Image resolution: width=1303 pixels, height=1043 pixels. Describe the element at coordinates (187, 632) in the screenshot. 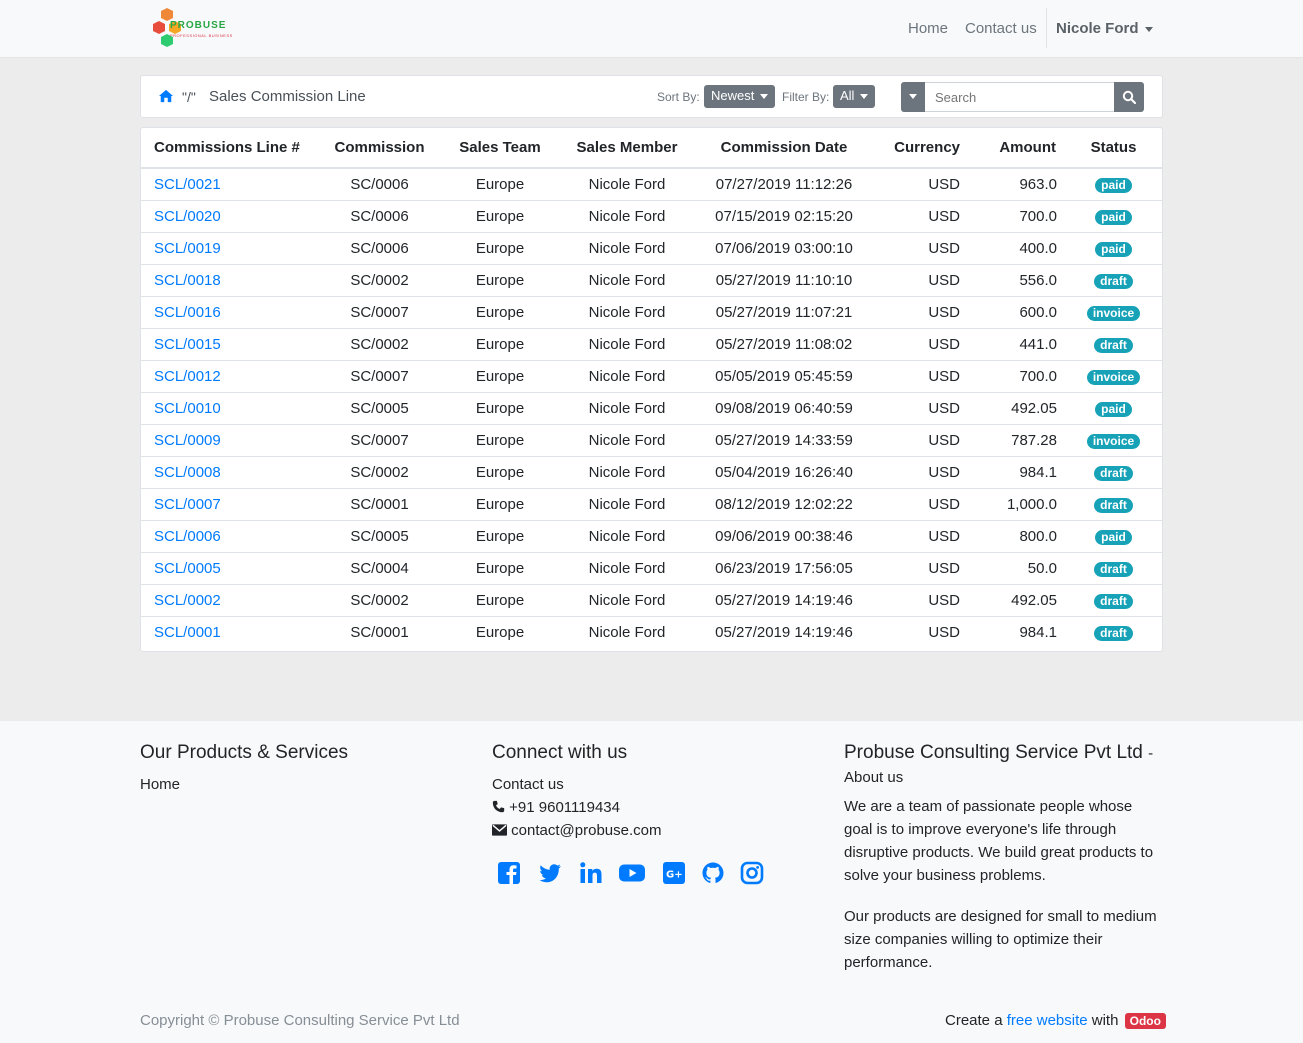

I see `commission-line-link: SCL/0001` at that location.